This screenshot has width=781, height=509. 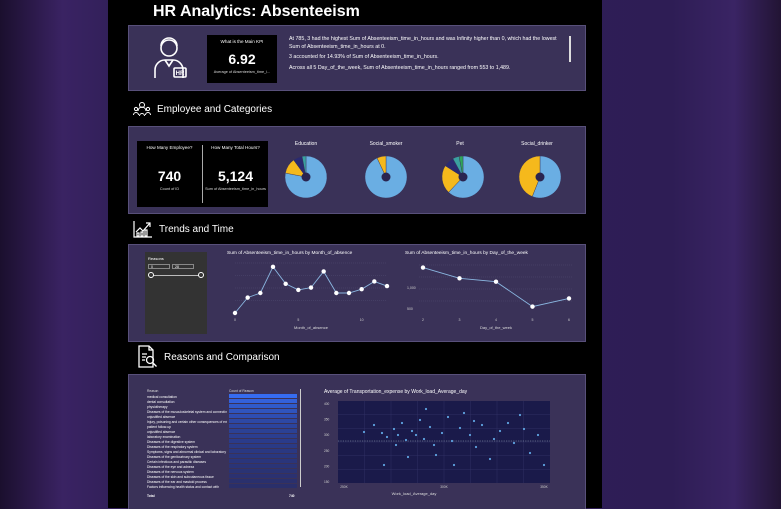 What do you see at coordinates (533, 320) in the screenshot?
I see `day-x-tick: 5` at bounding box center [533, 320].